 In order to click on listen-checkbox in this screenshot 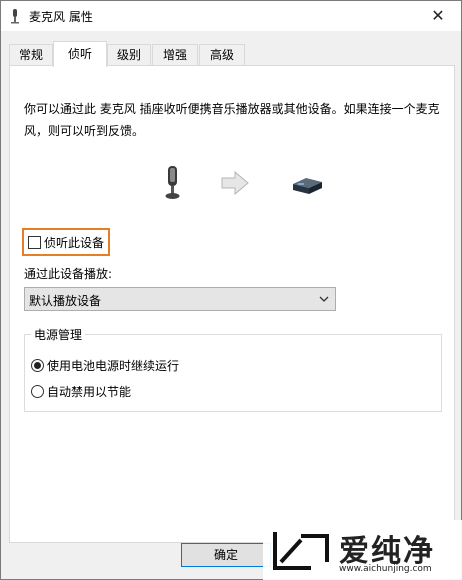, I will do `click(34, 242)`.